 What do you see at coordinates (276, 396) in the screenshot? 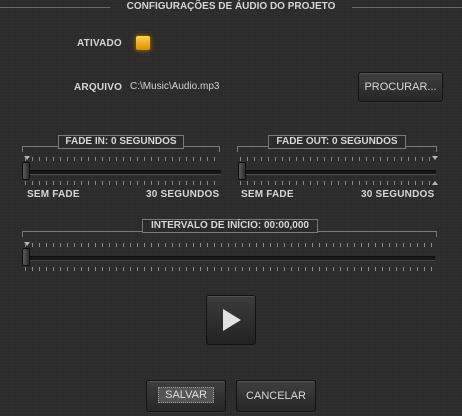
I see `cancel-button: CANCELAR` at bounding box center [276, 396].